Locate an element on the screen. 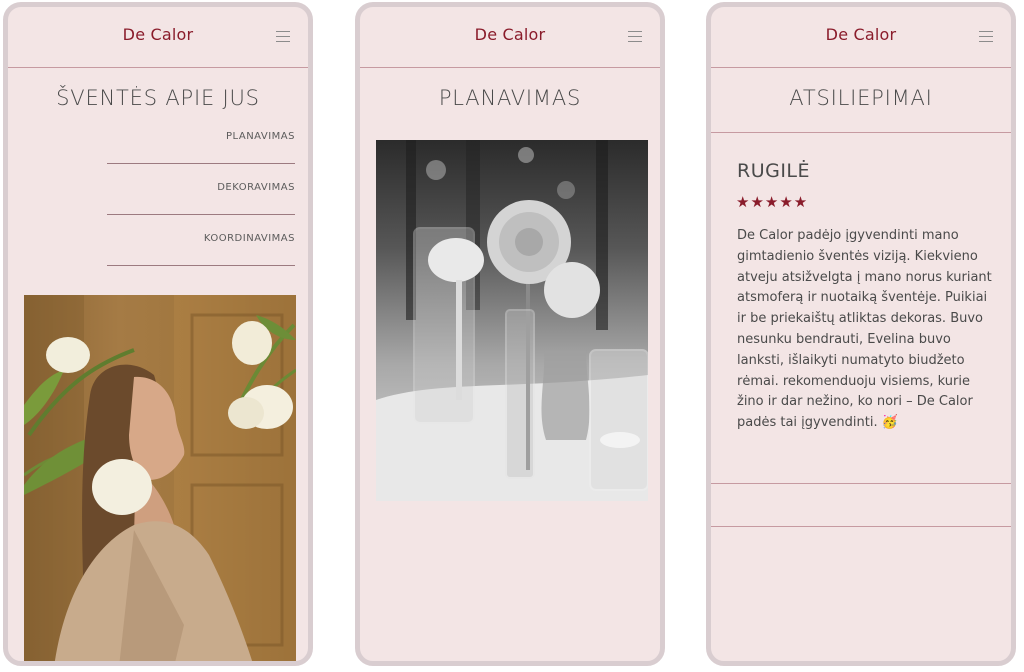  section-title: ŠVENTĖS APIE JUS is located at coordinates (158, 98).